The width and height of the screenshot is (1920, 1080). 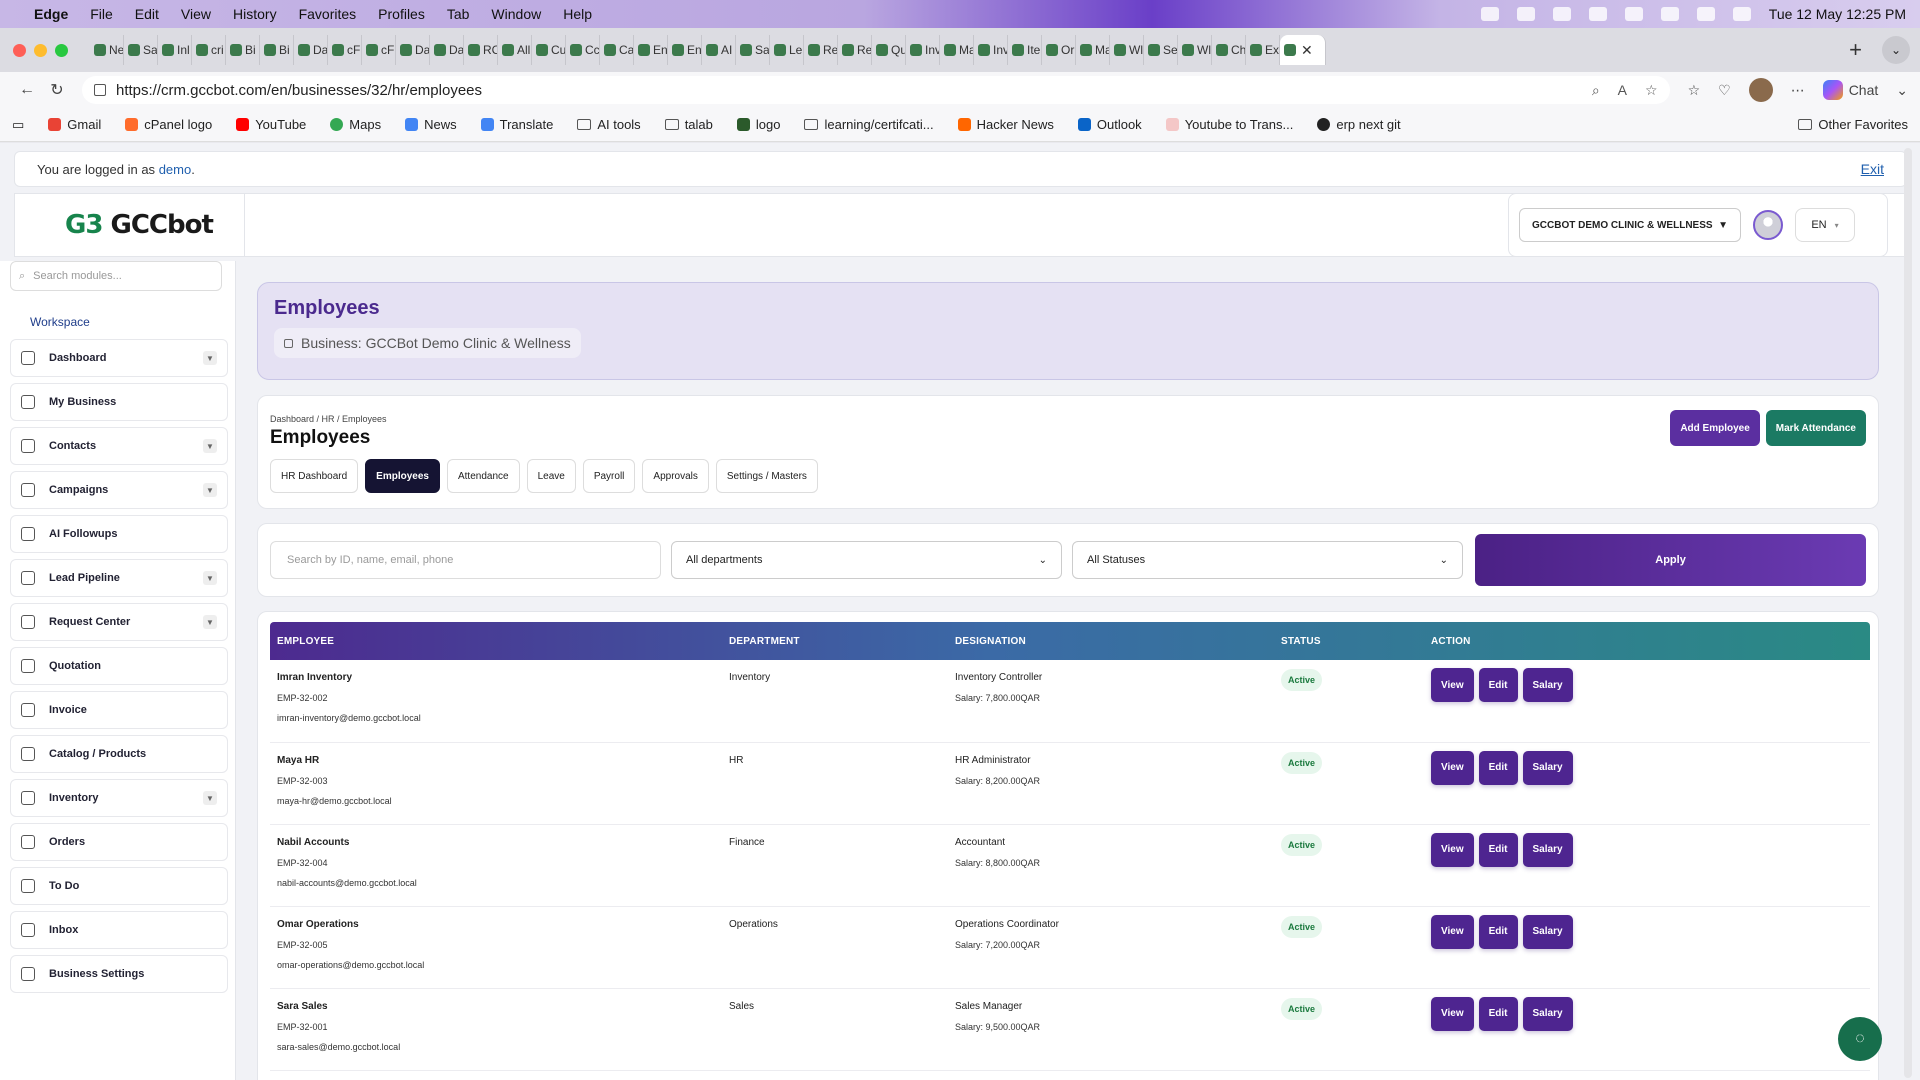 What do you see at coordinates (355, 124) in the screenshot?
I see `bookmark-maps: Maps` at bounding box center [355, 124].